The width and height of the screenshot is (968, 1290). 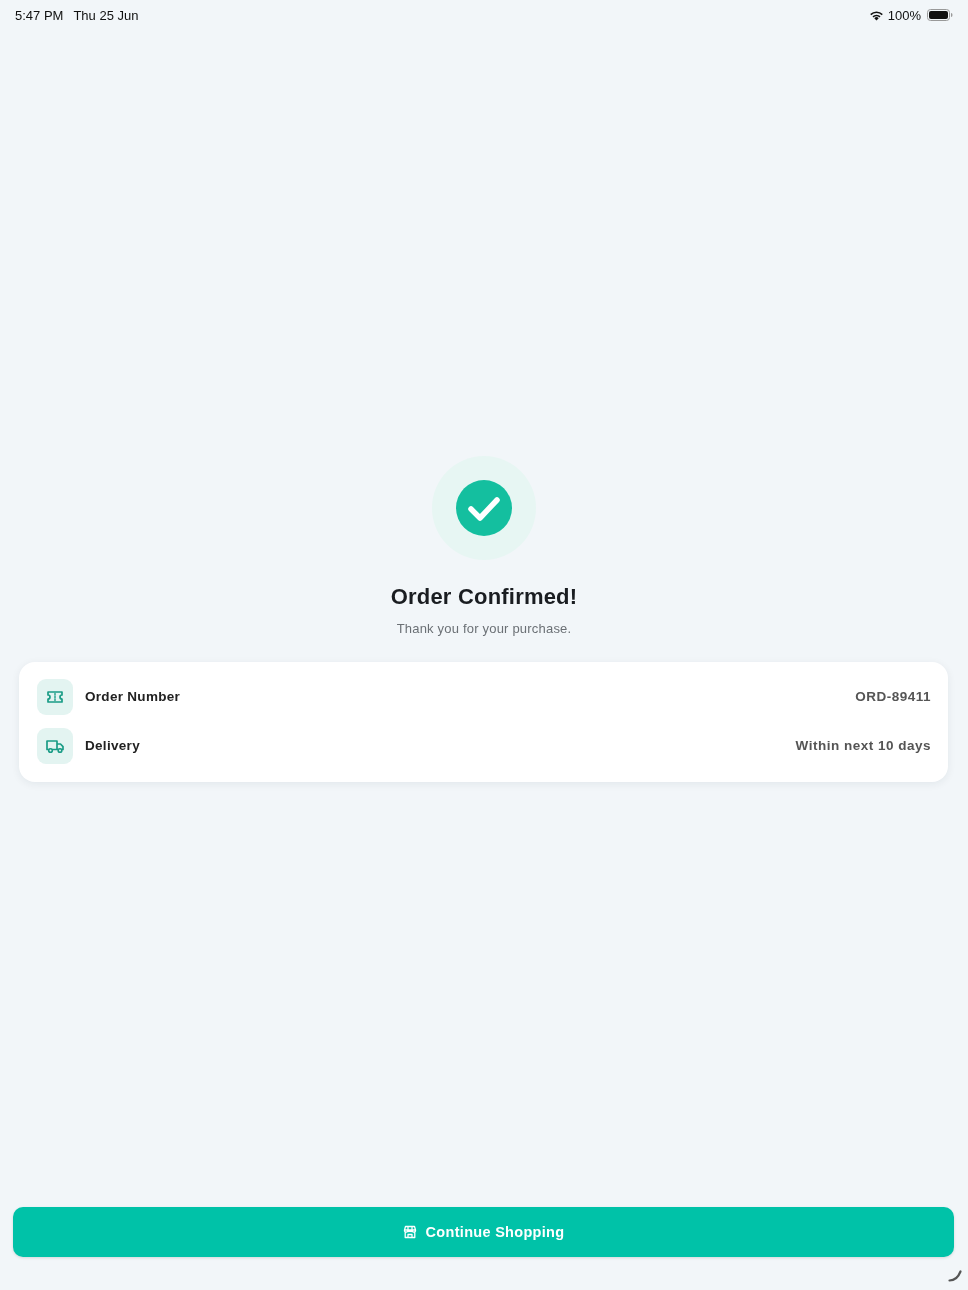 I want to click on ticket-icon, so click(x=55, y=696).